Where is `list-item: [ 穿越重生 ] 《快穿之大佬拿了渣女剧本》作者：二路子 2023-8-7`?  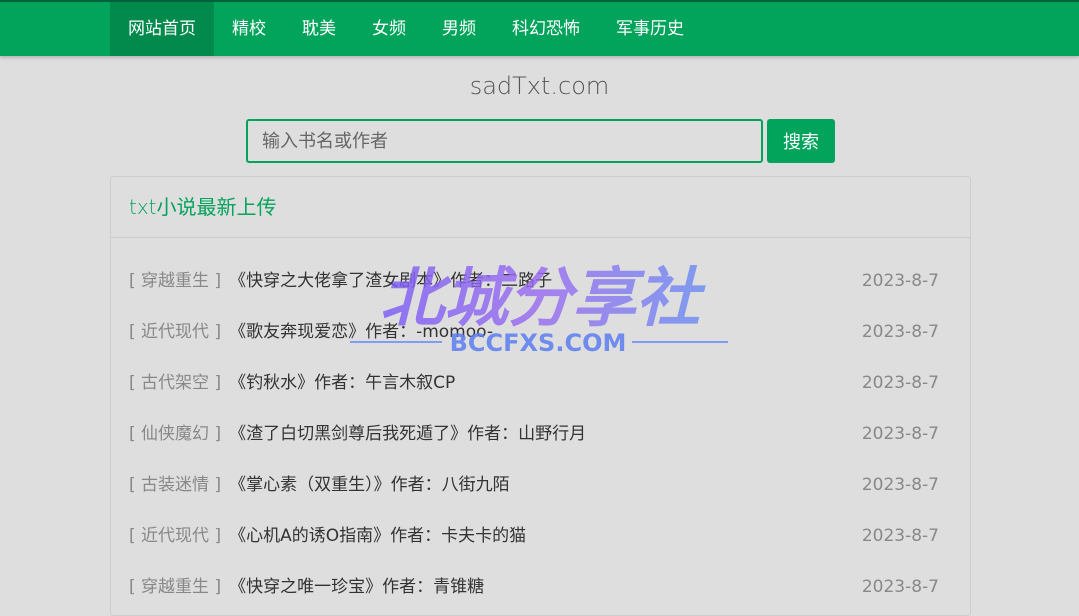
list-item: [ 穿越重生 ] 《快穿之大佬拿了渣女剧本》作者：二路子 2023-8-7 is located at coordinates (540, 281).